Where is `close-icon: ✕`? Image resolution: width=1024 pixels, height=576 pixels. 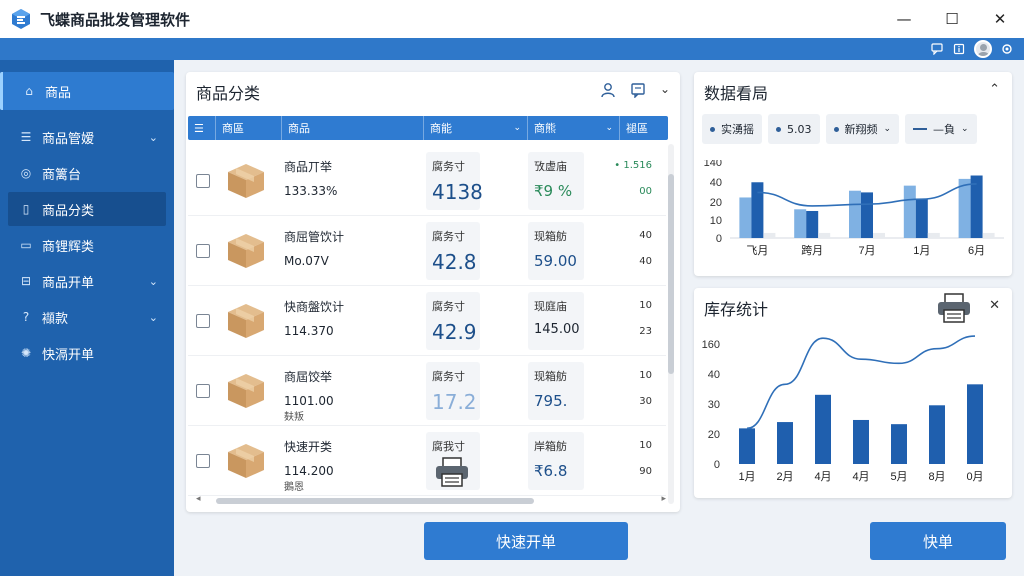 close-icon: ✕ is located at coordinates (994, 305).